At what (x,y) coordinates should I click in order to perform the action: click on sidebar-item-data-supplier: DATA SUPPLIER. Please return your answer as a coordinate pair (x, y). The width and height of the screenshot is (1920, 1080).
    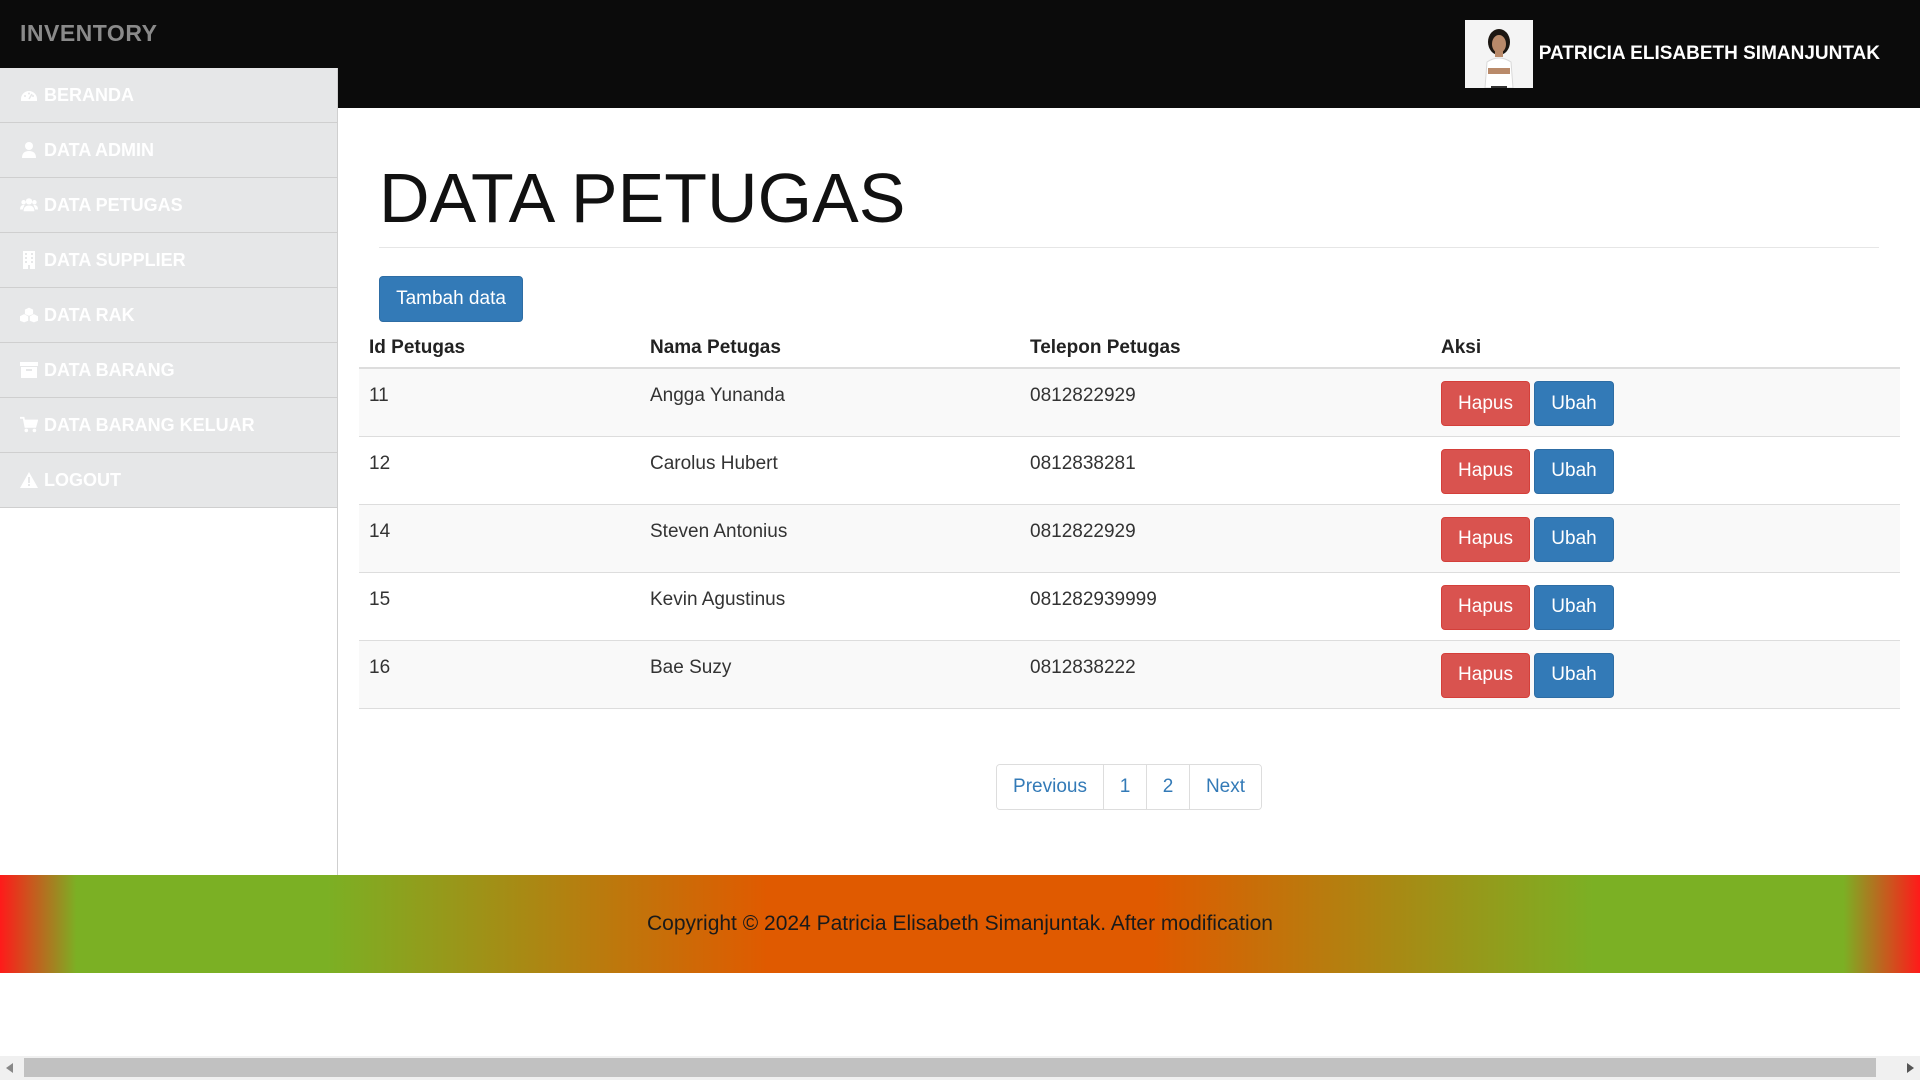
    Looking at the image, I should click on (168, 260).